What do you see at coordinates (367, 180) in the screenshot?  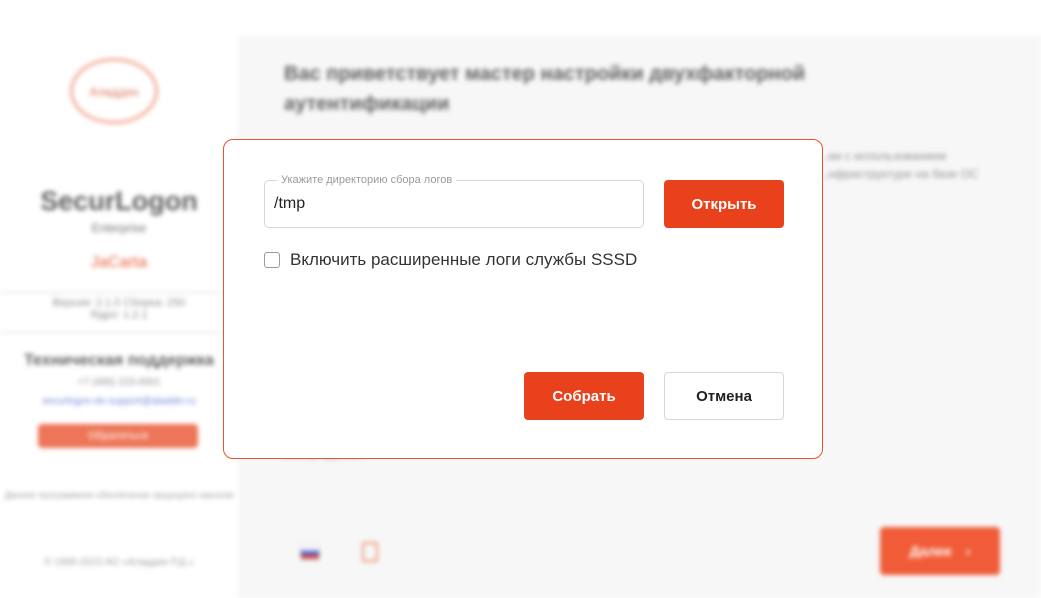 I see `log-directory-label: Укажите директорию сбора логов` at bounding box center [367, 180].